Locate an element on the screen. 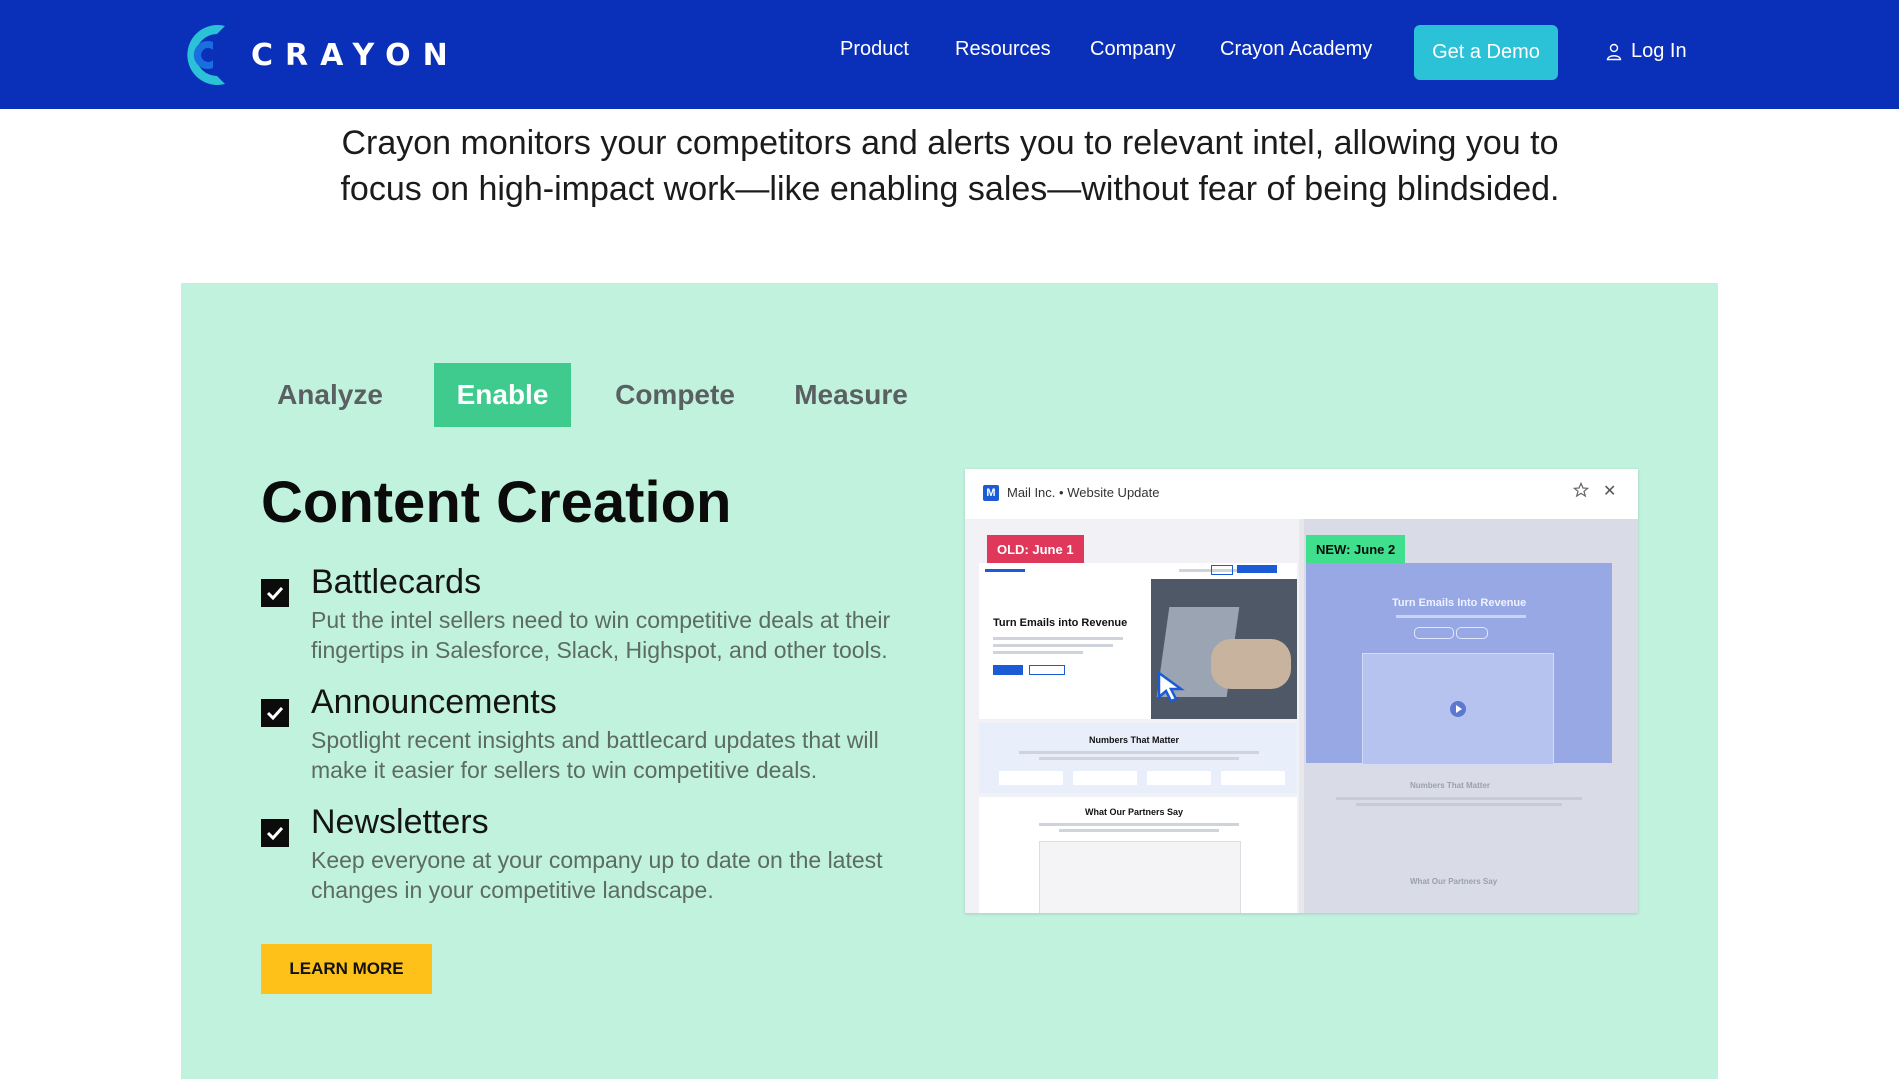 Image resolution: width=1899 pixels, height=1079 pixels. preview-title: Mail Inc. • Website Update is located at coordinates (1083, 492).